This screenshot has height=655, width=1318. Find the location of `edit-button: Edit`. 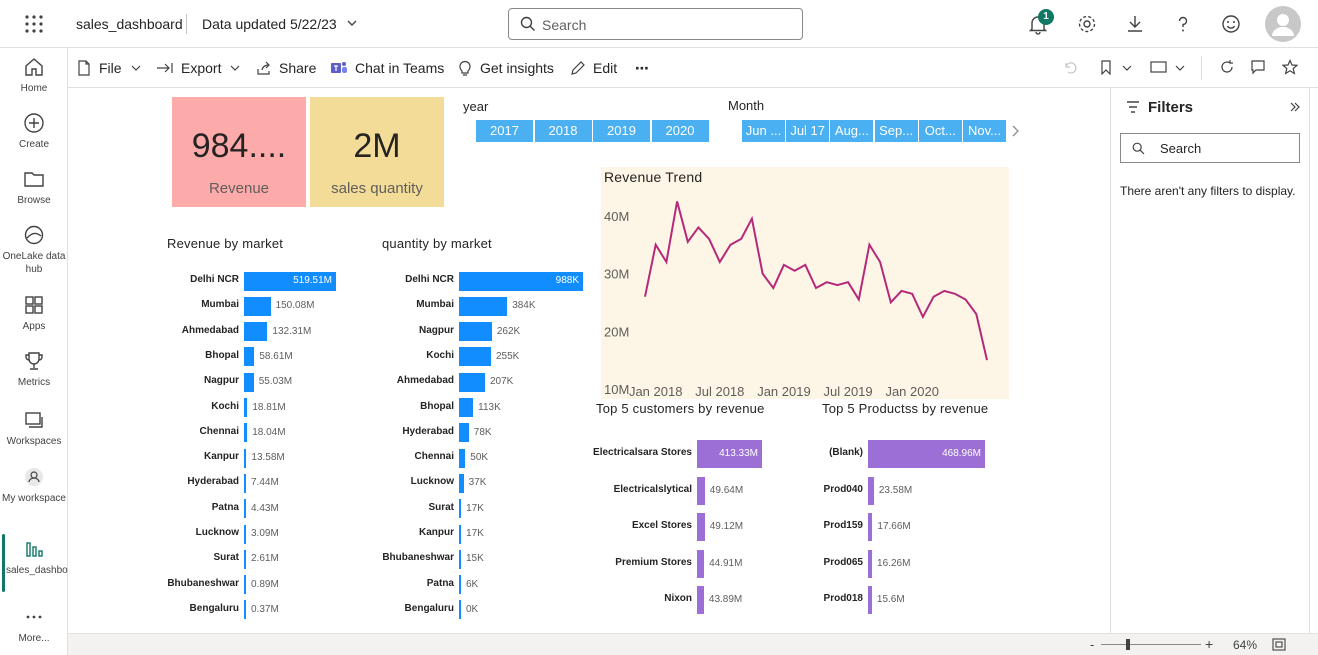

edit-button: Edit is located at coordinates (593, 68).